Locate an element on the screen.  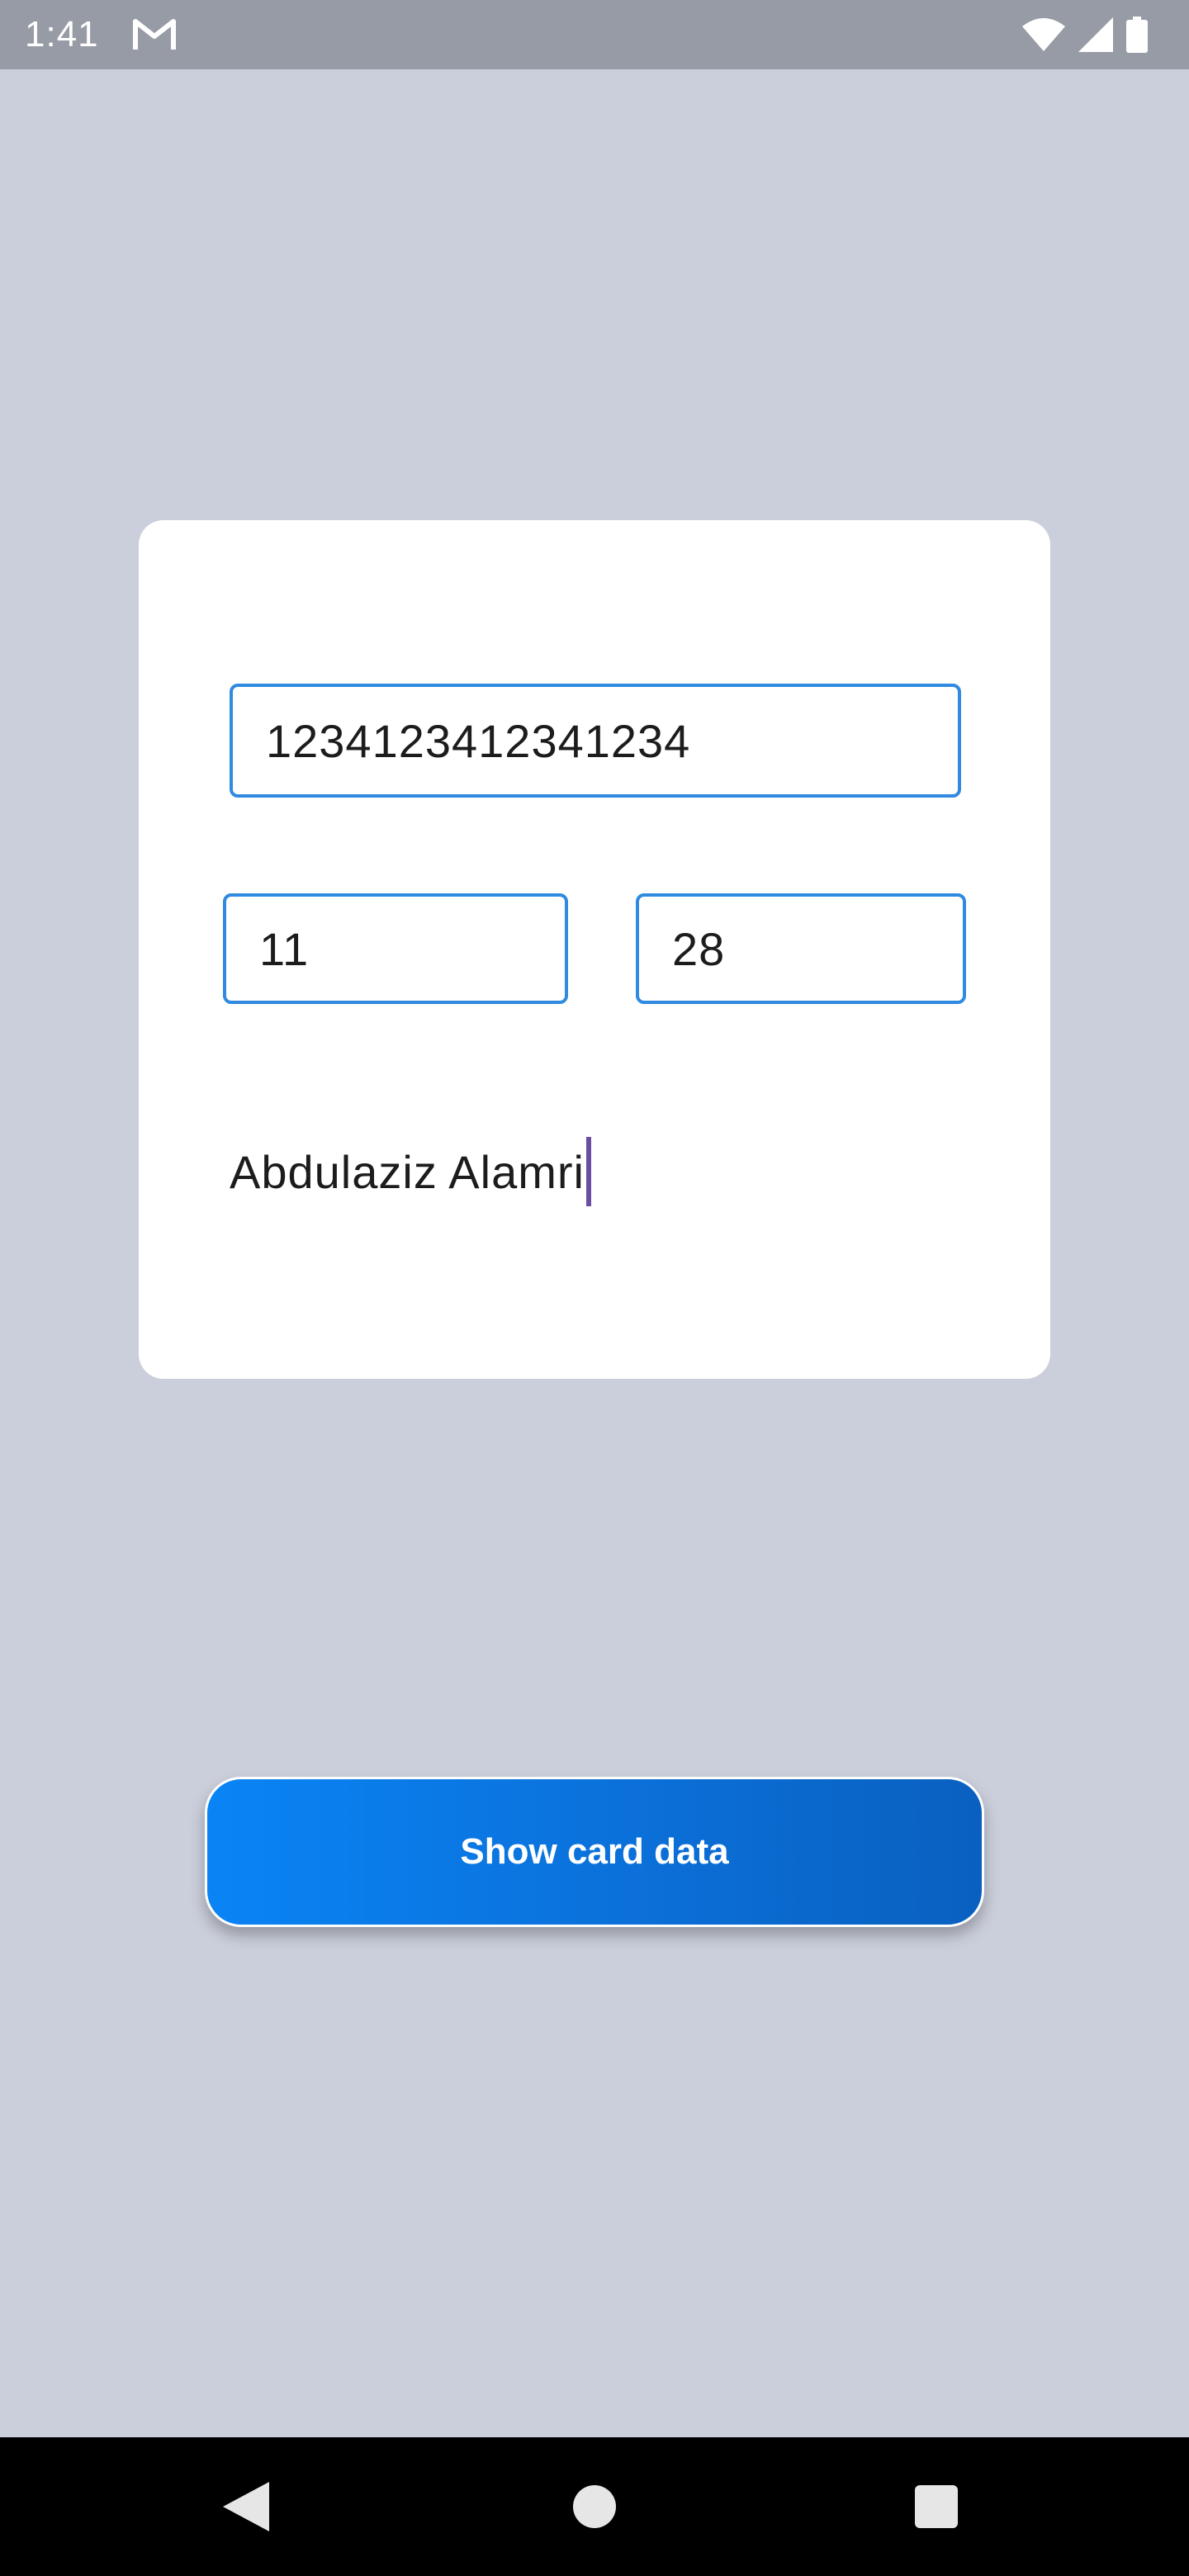
expiry-year-field: 28 is located at coordinates (801, 948).